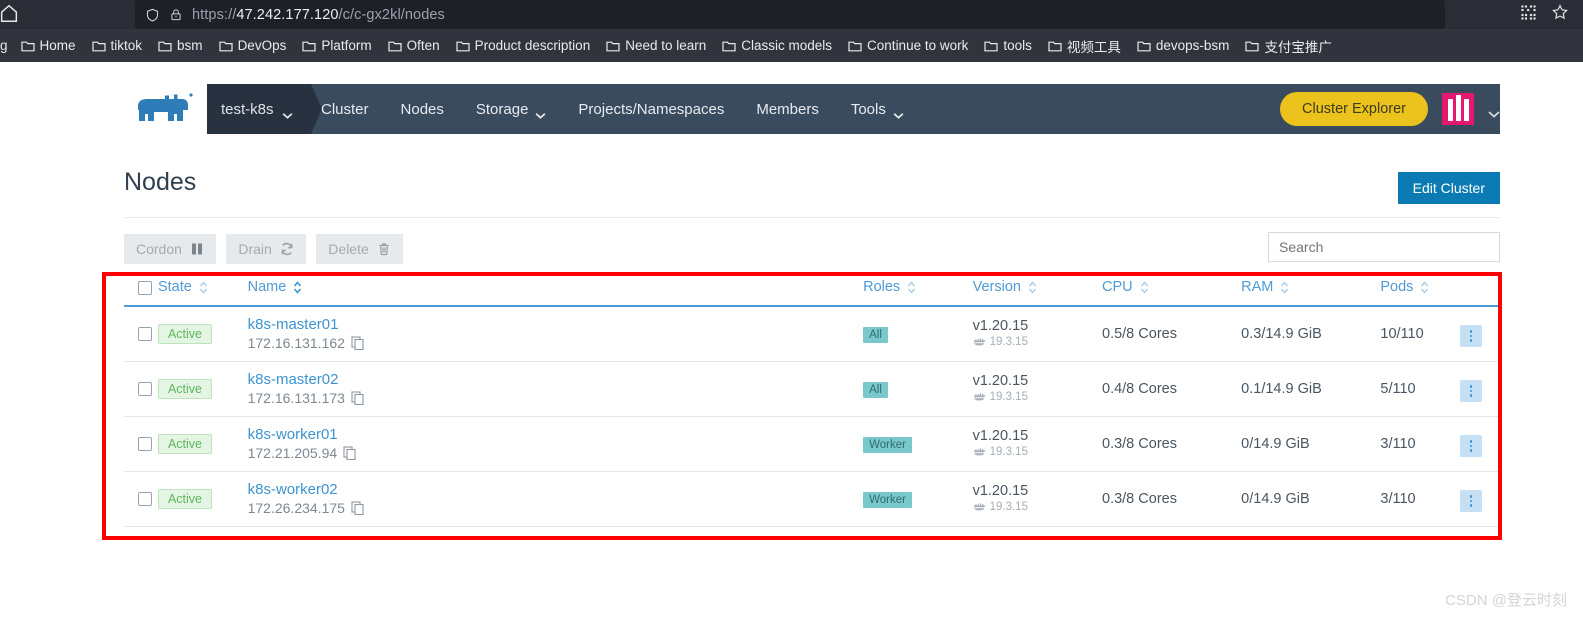 This screenshot has height=618, width=1583. I want to click on node-name-link: k8s-master02, so click(556, 379).